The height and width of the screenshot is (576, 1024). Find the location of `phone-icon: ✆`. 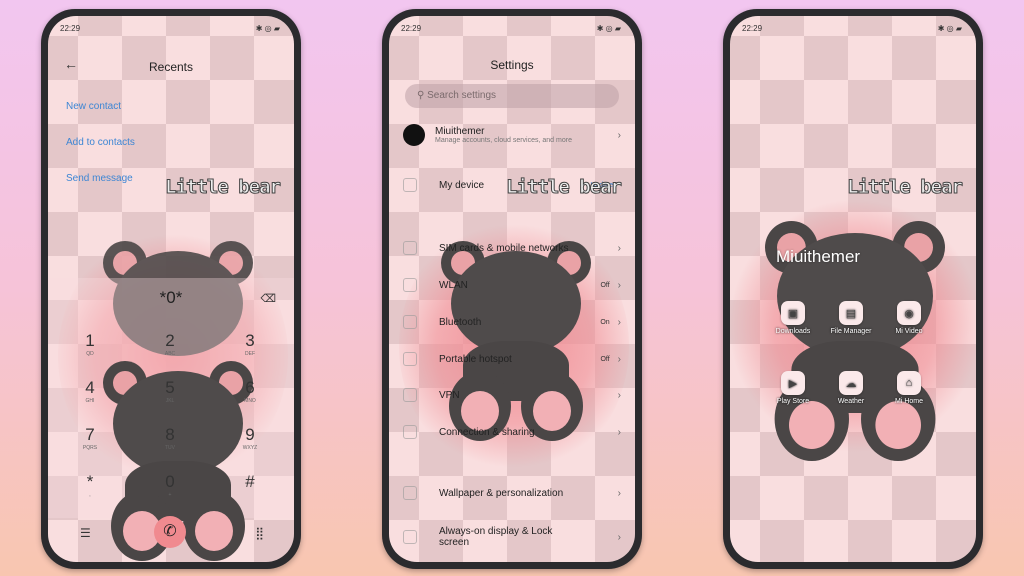

phone-icon: ✆ is located at coordinates (170, 531).